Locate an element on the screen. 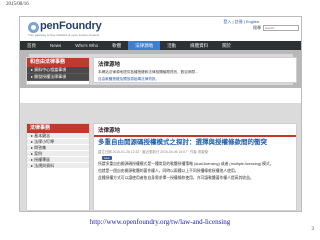 The image size is (320, 240). like-button: Like is located at coordinates (107, 158).